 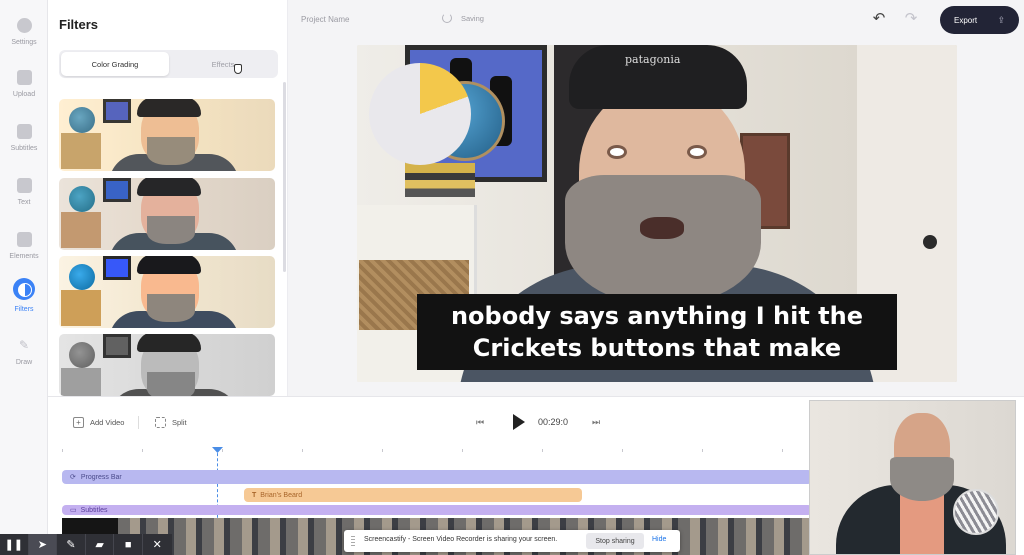 What do you see at coordinates (553, 422) in the screenshot?
I see `current-time: 00:29:0` at bounding box center [553, 422].